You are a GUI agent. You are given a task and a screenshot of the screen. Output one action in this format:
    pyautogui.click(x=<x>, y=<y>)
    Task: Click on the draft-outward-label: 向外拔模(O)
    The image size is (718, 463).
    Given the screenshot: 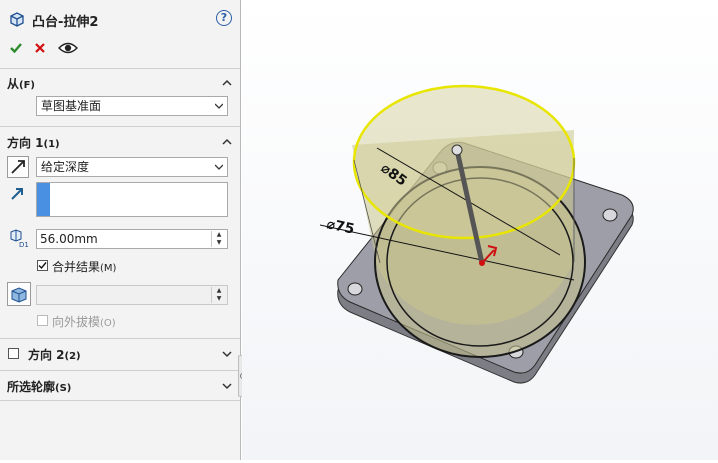 What is the action you would take?
    pyautogui.click(x=84, y=321)
    